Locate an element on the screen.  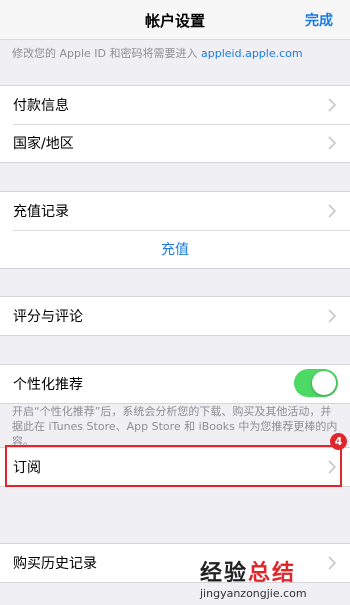
ratings-reviews-label: 评分与评论 is located at coordinates (48, 317).